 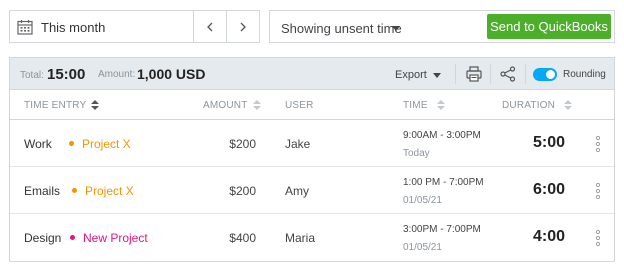 What do you see at coordinates (415, 105) in the screenshot?
I see `column-header-label: TIME` at bounding box center [415, 105].